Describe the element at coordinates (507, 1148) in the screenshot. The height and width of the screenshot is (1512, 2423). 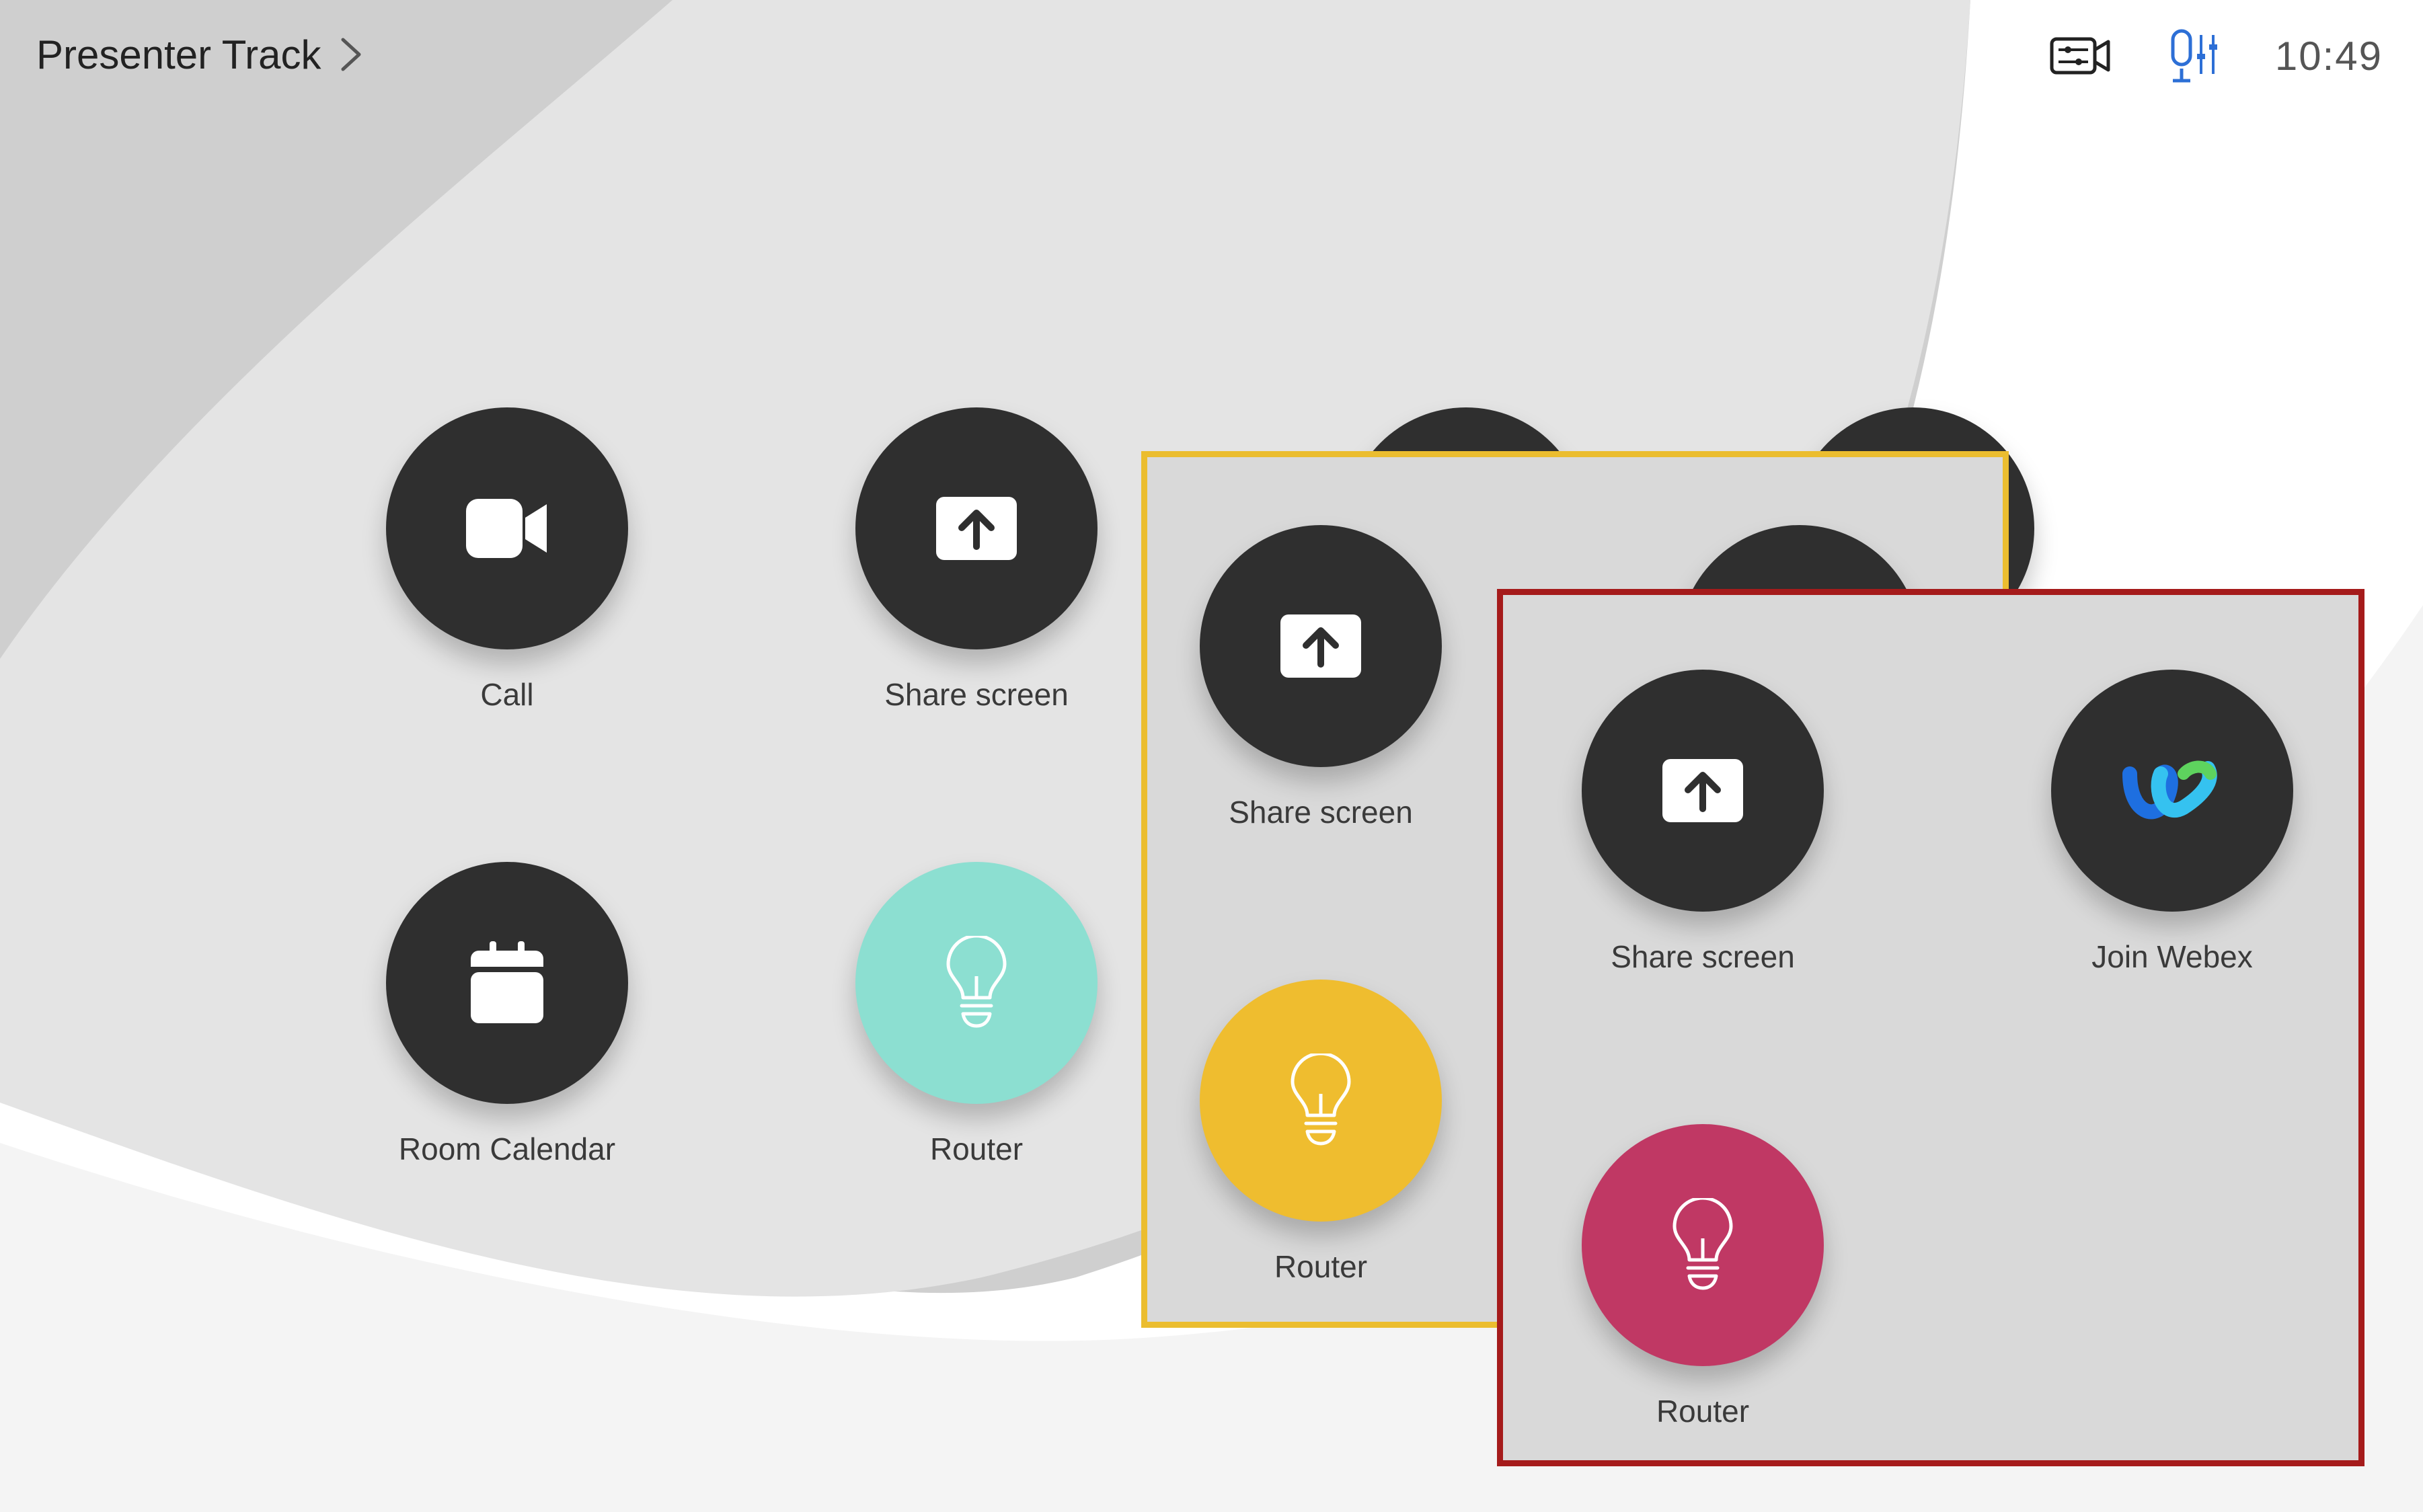
I see `tile-label: Room Calendar` at that location.